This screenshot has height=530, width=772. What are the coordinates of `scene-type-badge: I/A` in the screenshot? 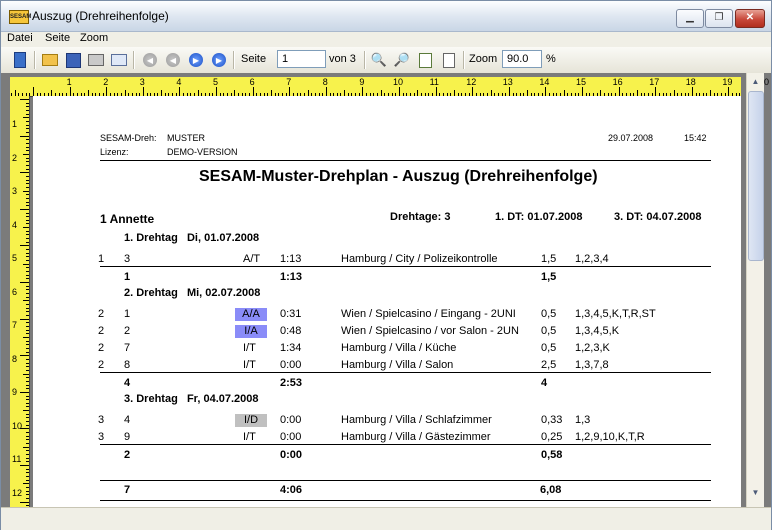 It's located at (251, 331).